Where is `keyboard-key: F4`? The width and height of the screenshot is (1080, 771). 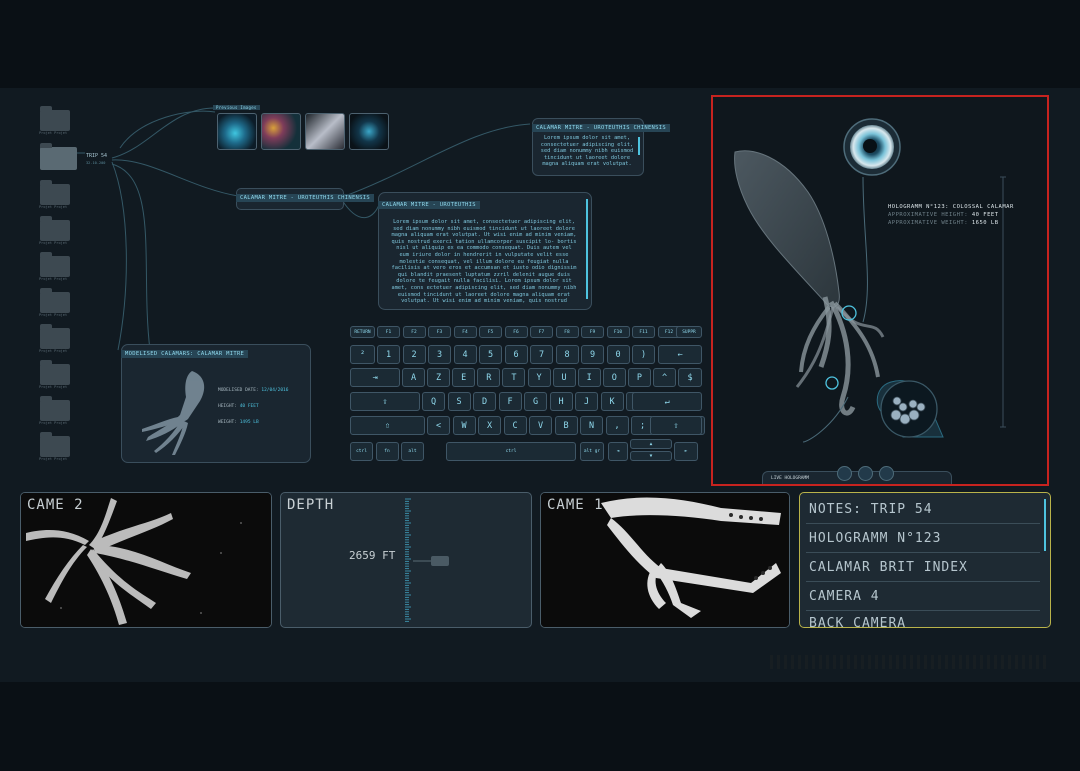 keyboard-key: F4 is located at coordinates (465, 332).